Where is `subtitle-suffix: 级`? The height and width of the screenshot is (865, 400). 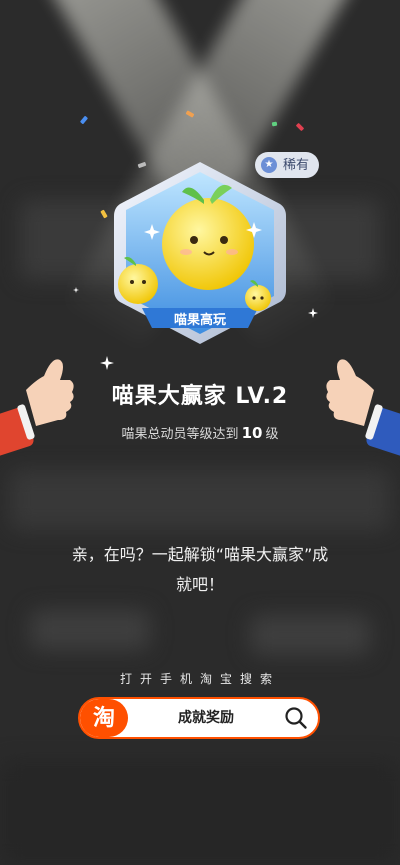 subtitle-suffix: 级 is located at coordinates (272, 434).